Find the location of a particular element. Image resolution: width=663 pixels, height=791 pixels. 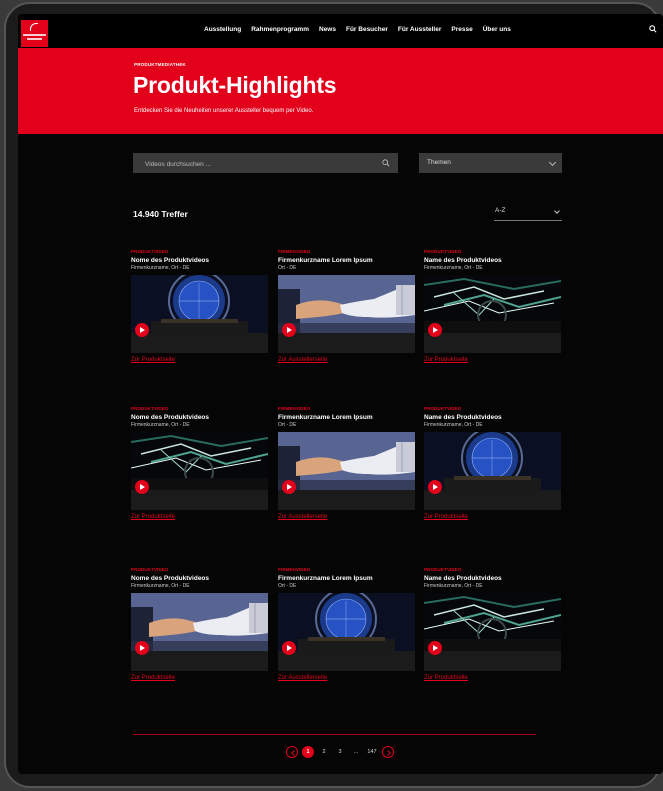

topic-select: Themen is located at coordinates (490, 163).